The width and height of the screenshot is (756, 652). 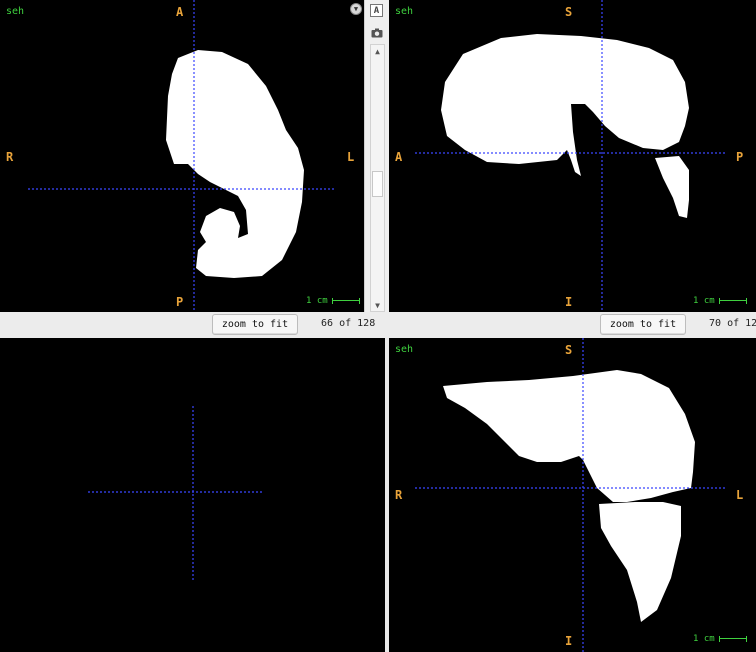 I want to click on 3d-image, so click(x=175, y=494).